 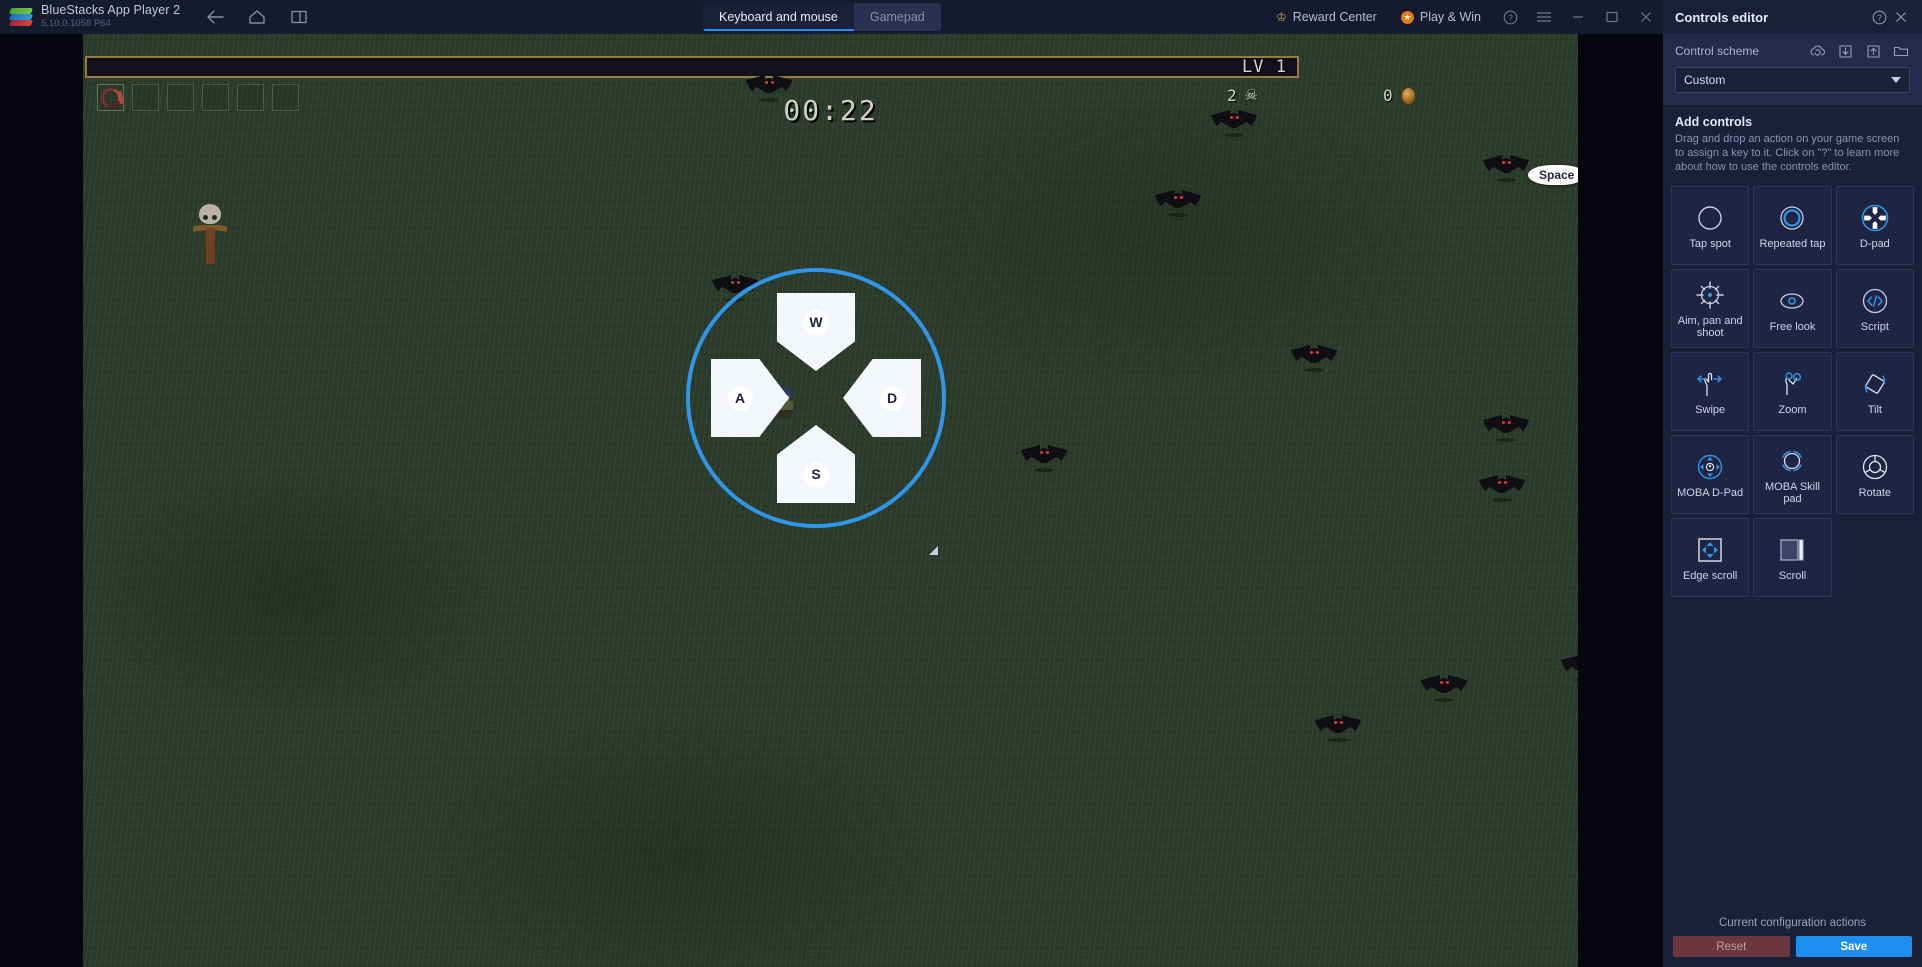 What do you see at coordinates (1578, 17) in the screenshot?
I see `minimize-icon` at bounding box center [1578, 17].